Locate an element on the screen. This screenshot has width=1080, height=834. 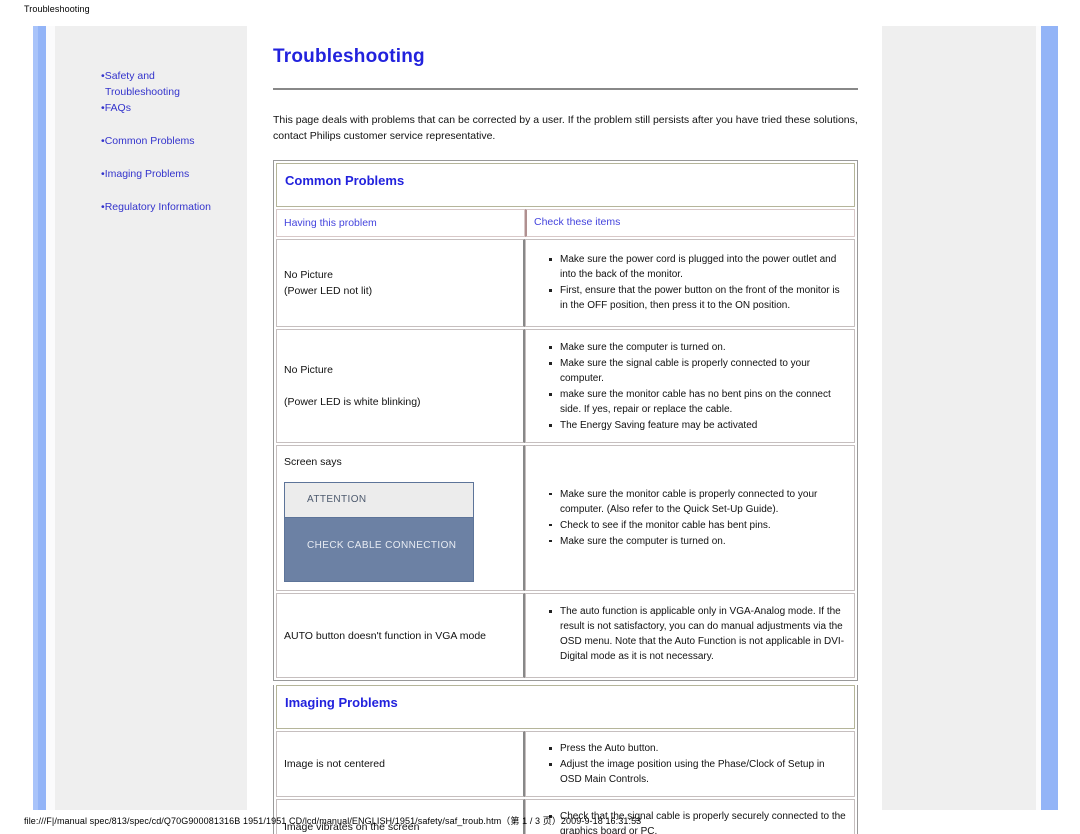
section-title: Imaging Problems is located at coordinates (341, 702).